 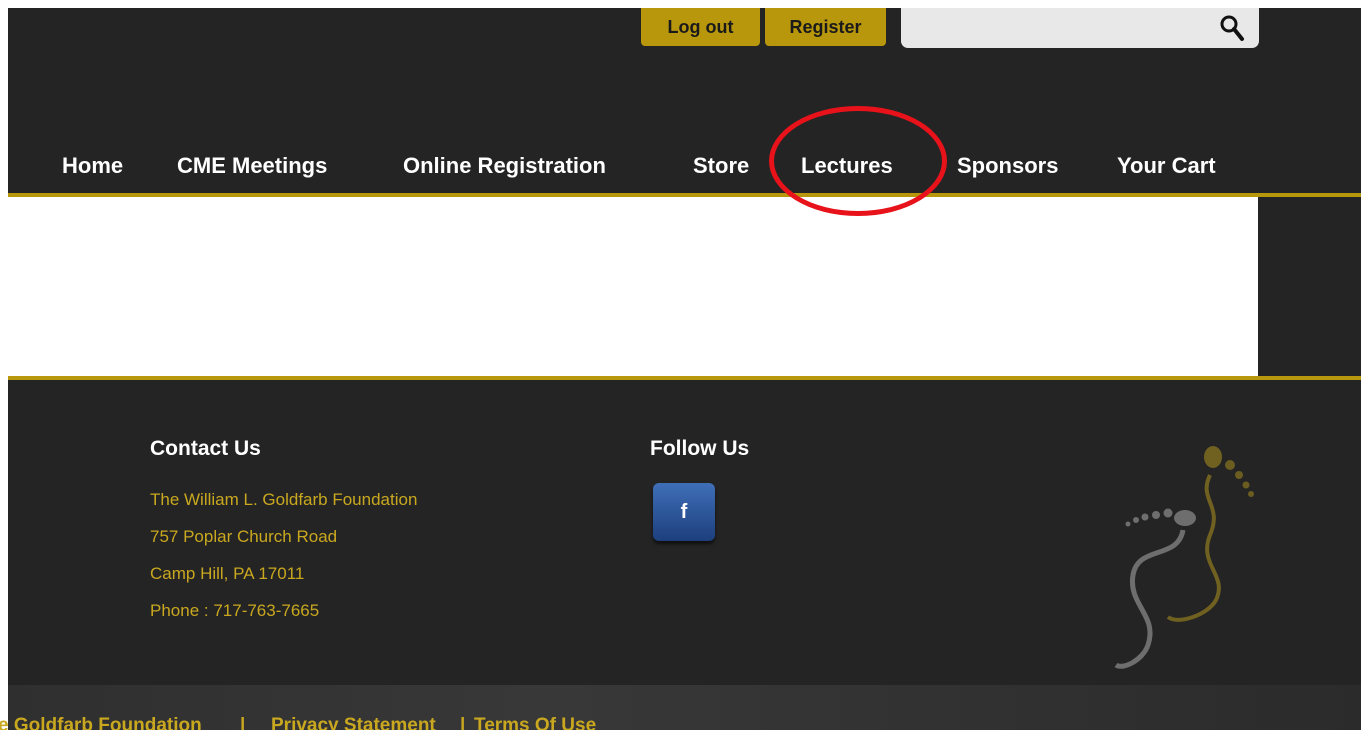 What do you see at coordinates (284, 499) in the screenshot?
I see `contact-org-name: The William L. Goldfarb Foundation` at bounding box center [284, 499].